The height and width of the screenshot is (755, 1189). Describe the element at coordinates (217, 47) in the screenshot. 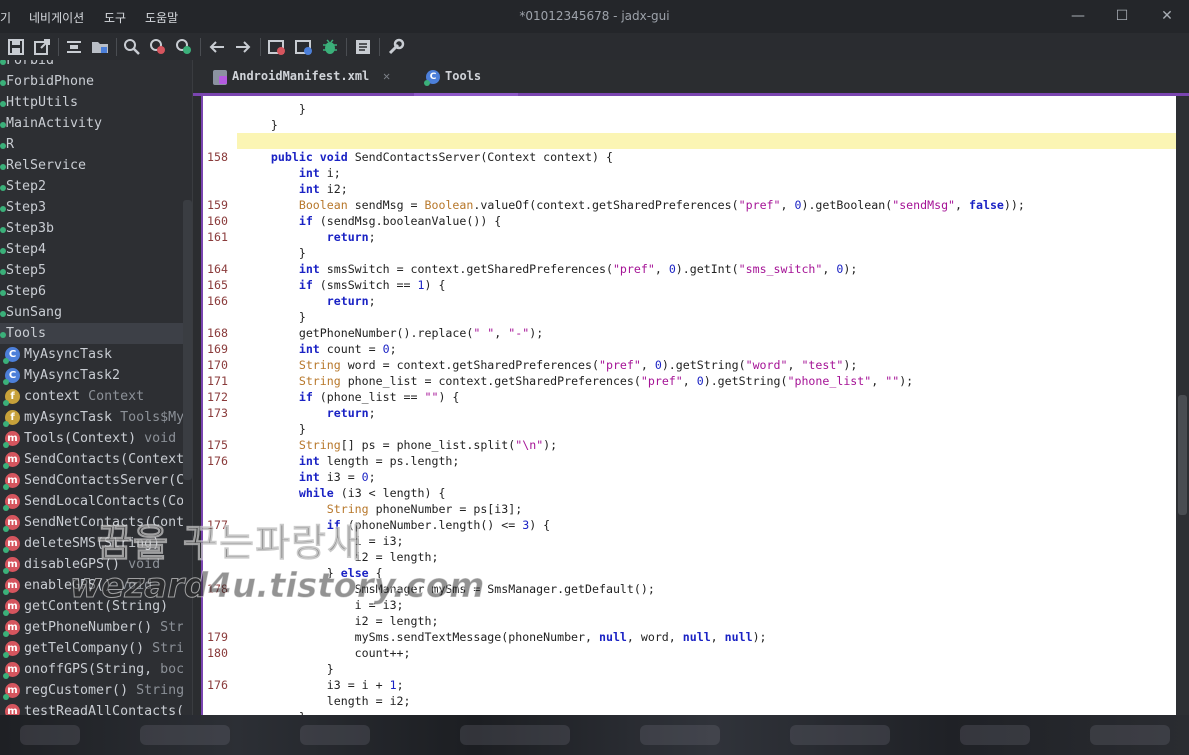

I see `back-icon` at that location.